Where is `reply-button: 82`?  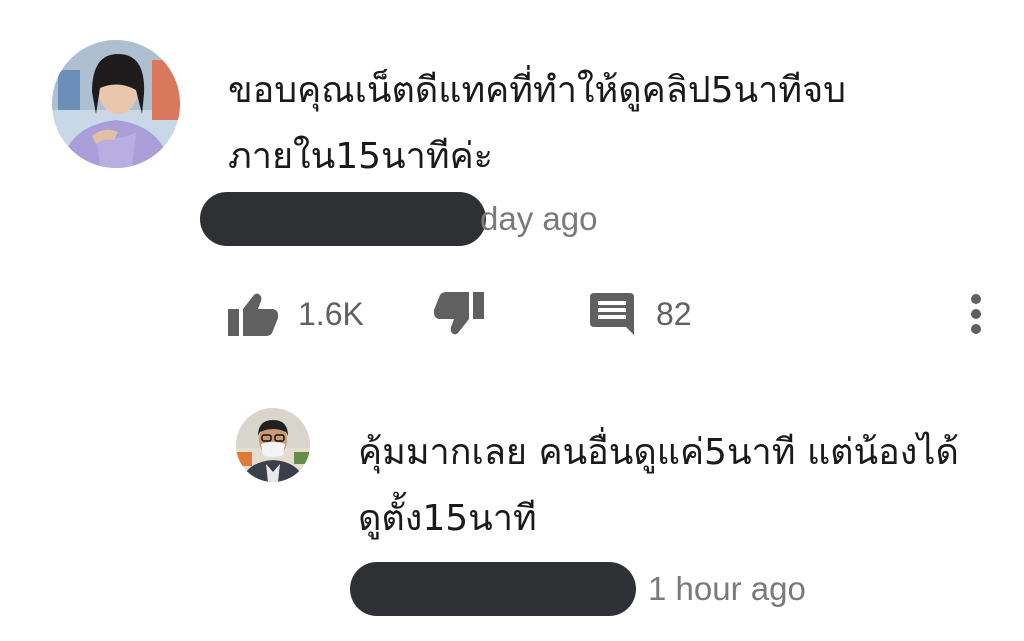 reply-button: 82 is located at coordinates (641, 314).